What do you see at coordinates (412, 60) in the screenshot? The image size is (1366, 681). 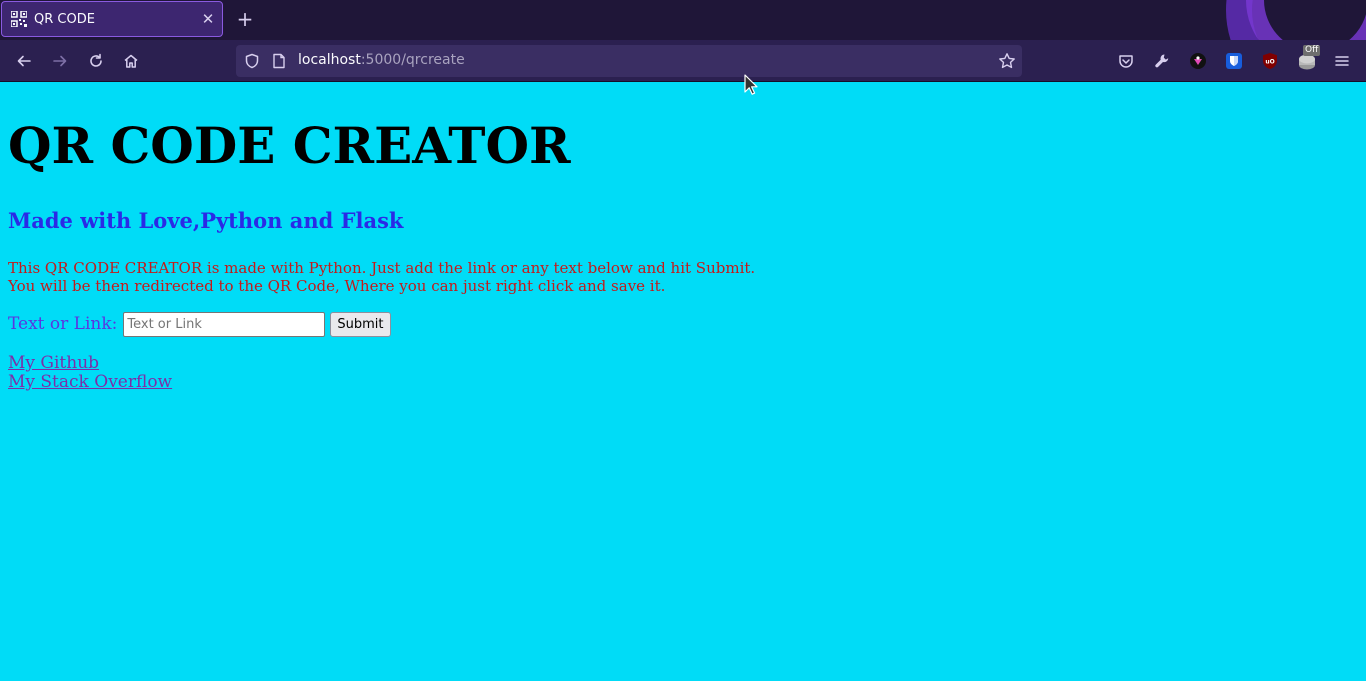 I see `url-path: :5000/qrcreate` at bounding box center [412, 60].